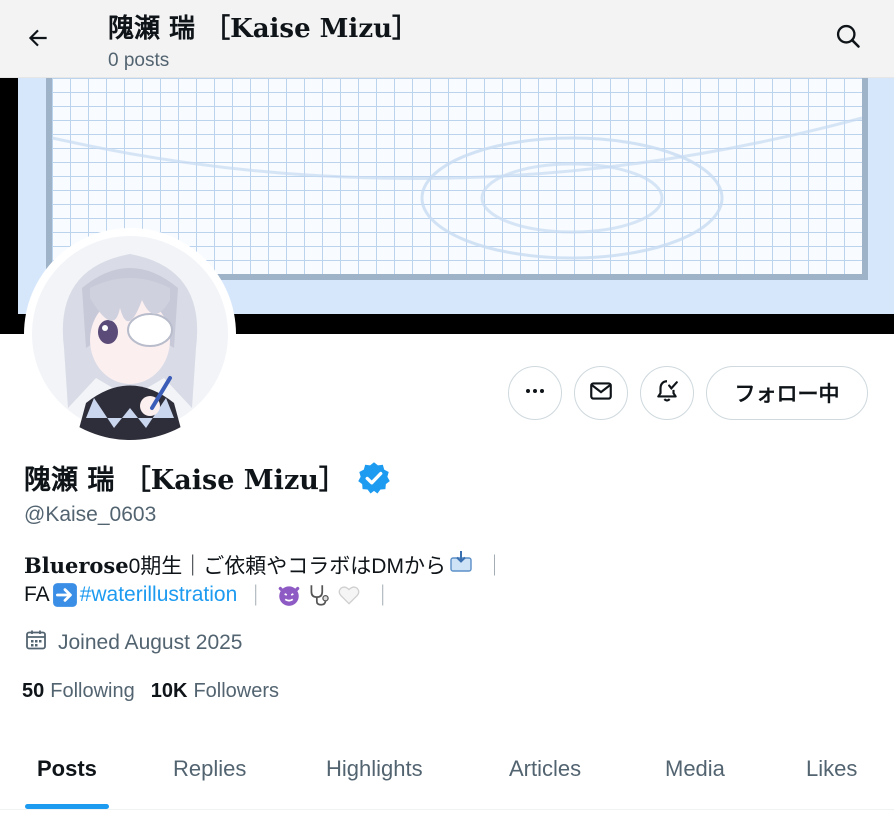 The width and height of the screenshot is (894, 816). I want to click on notifications-button, so click(667, 393).